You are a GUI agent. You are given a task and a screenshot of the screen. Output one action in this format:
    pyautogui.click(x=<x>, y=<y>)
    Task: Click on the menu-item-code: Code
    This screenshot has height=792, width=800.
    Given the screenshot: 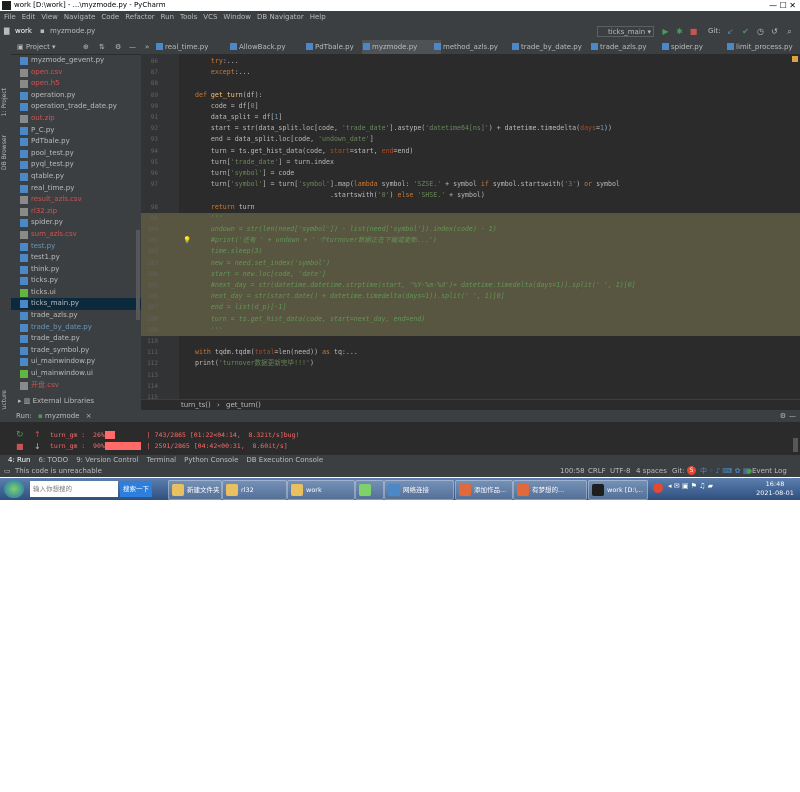 What is the action you would take?
    pyautogui.click(x=110, y=17)
    